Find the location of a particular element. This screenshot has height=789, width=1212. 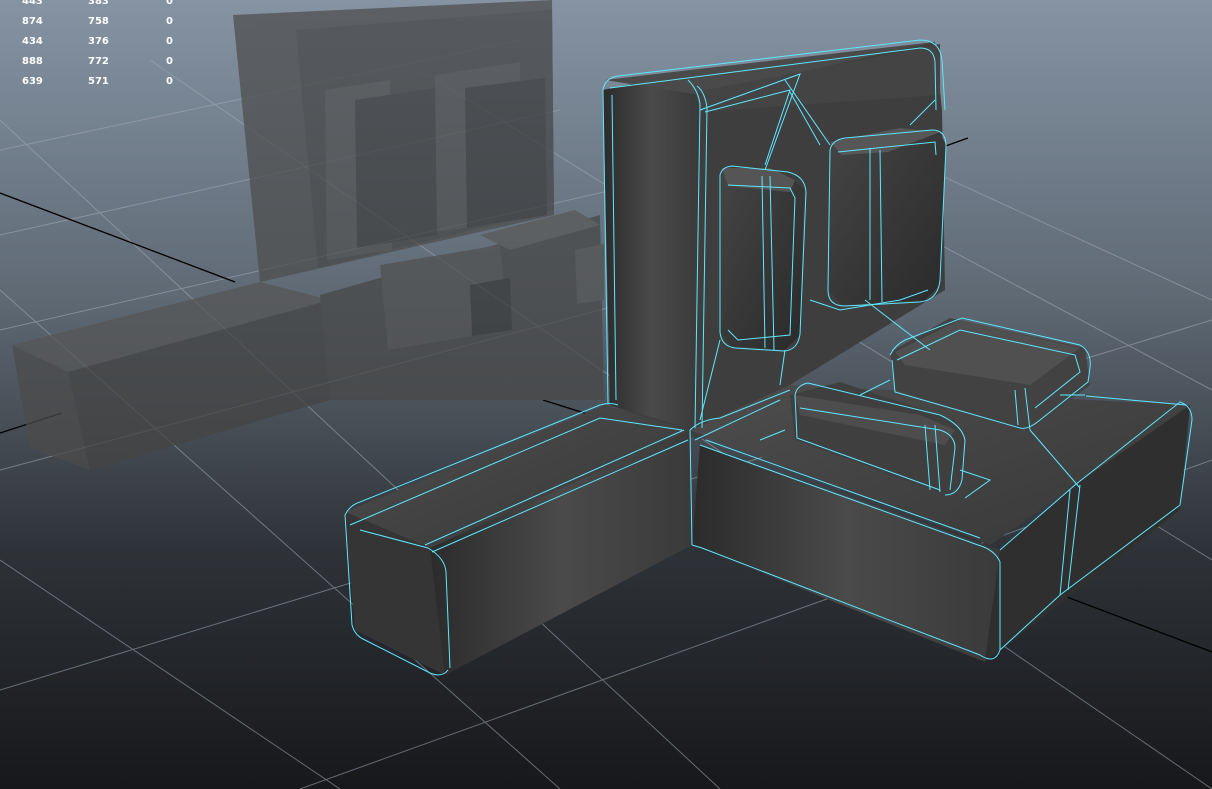

hud-value: 571 is located at coordinates (98, 81).